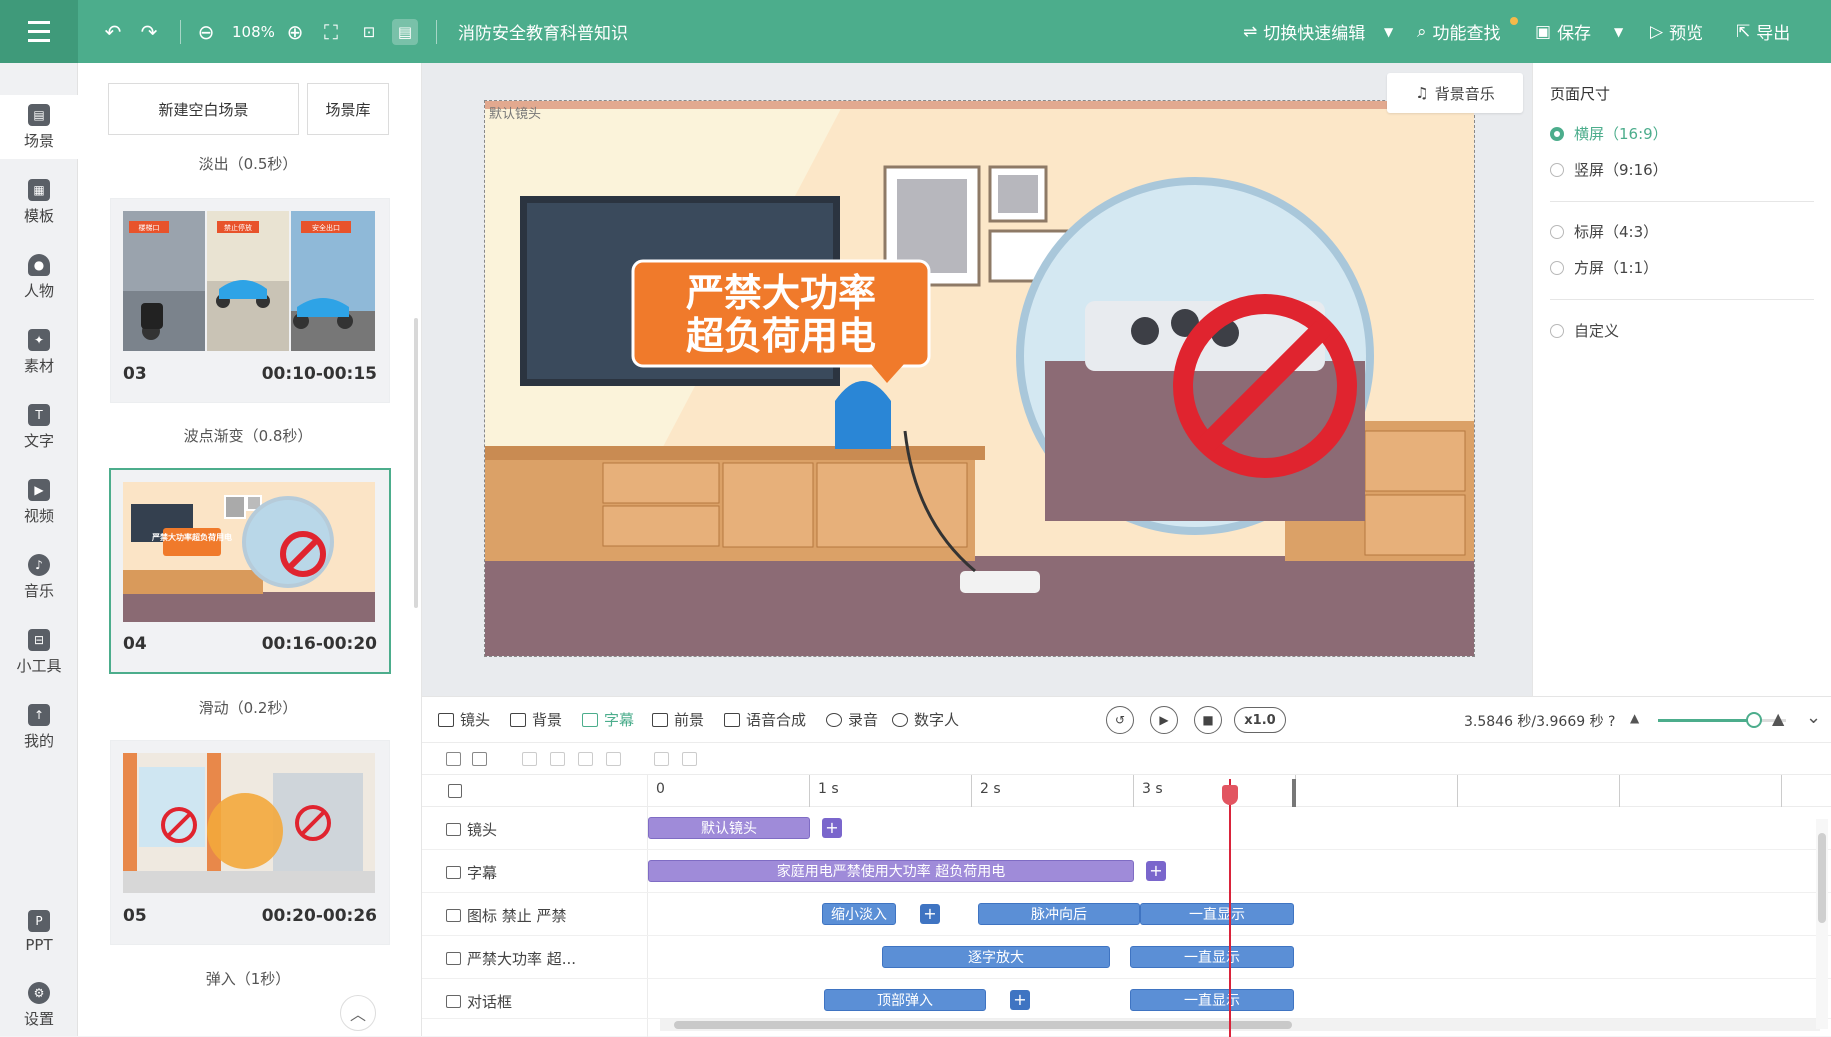 This screenshot has width=1831, height=1037. What do you see at coordinates (206, 31) in the screenshot?
I see `zoom-out-icon: ⊖` at bounding box center [206, 31].